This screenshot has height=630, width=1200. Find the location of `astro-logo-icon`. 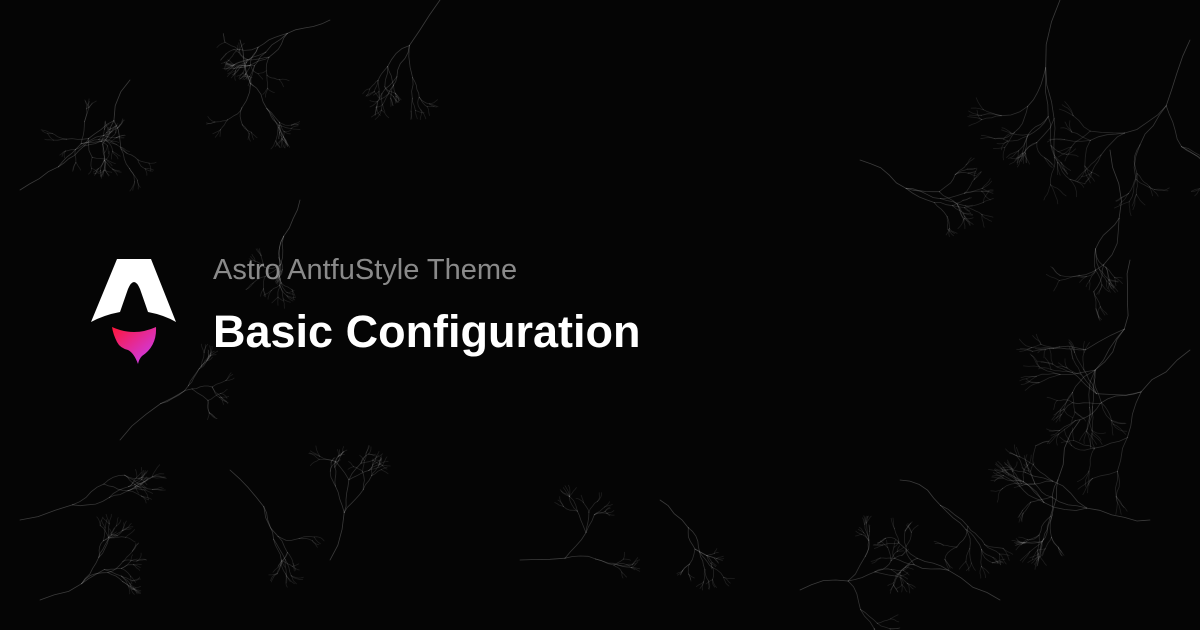

astro-logo-icon is located at coordinates (133, 311).